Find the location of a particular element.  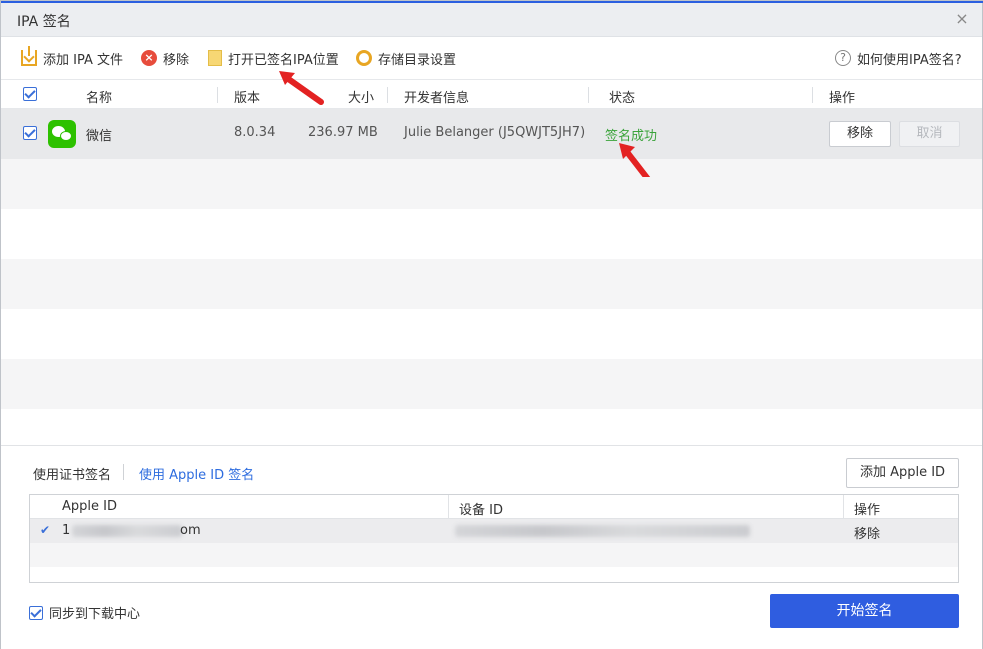

tab-divider is located at coordinates (123, 472).